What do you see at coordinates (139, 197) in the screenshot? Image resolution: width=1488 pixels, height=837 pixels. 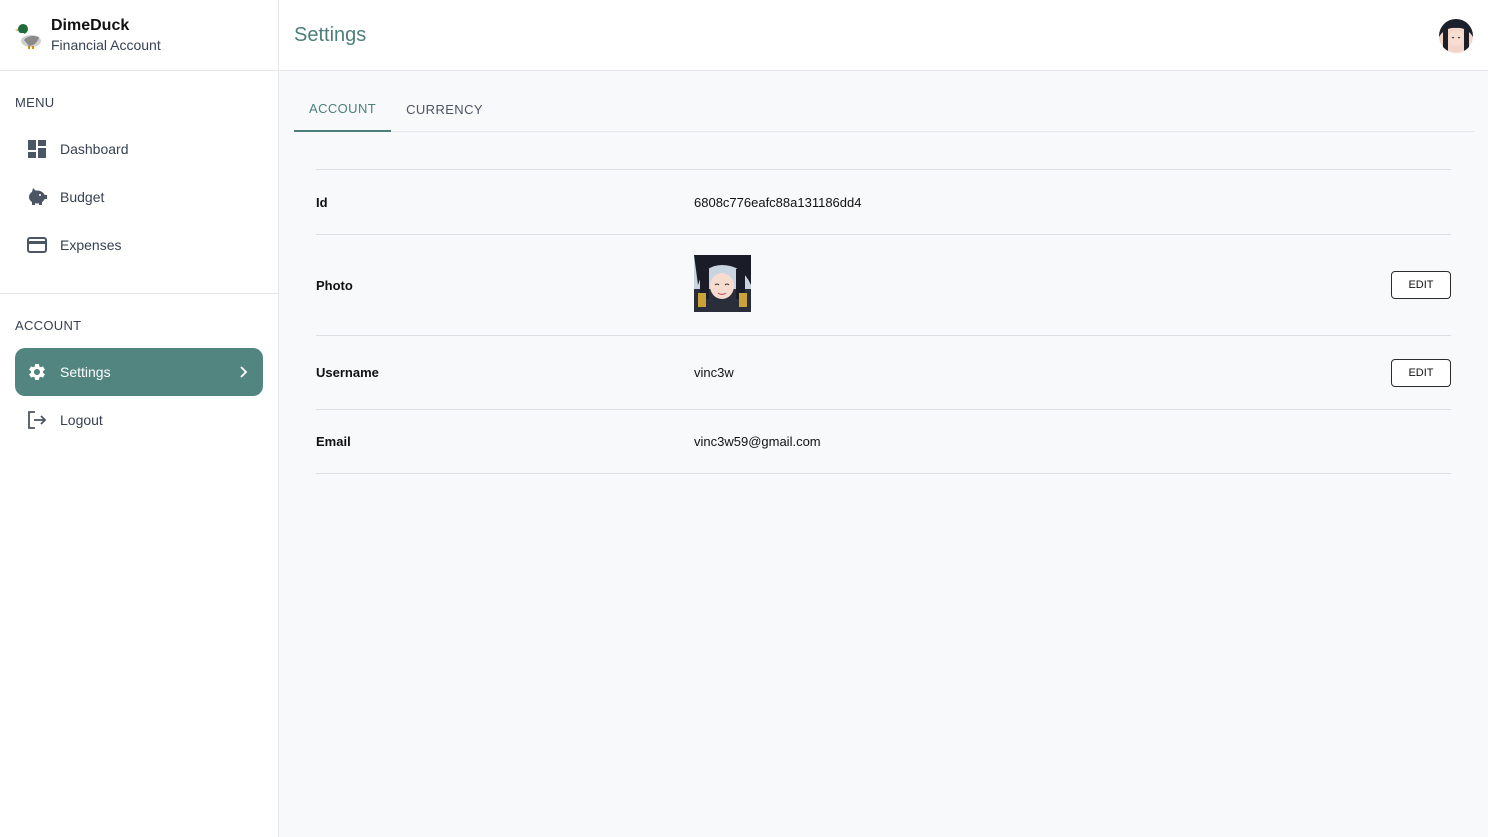 I see `sidebar-item-budget: Budget` at bounding box center [139, 197].